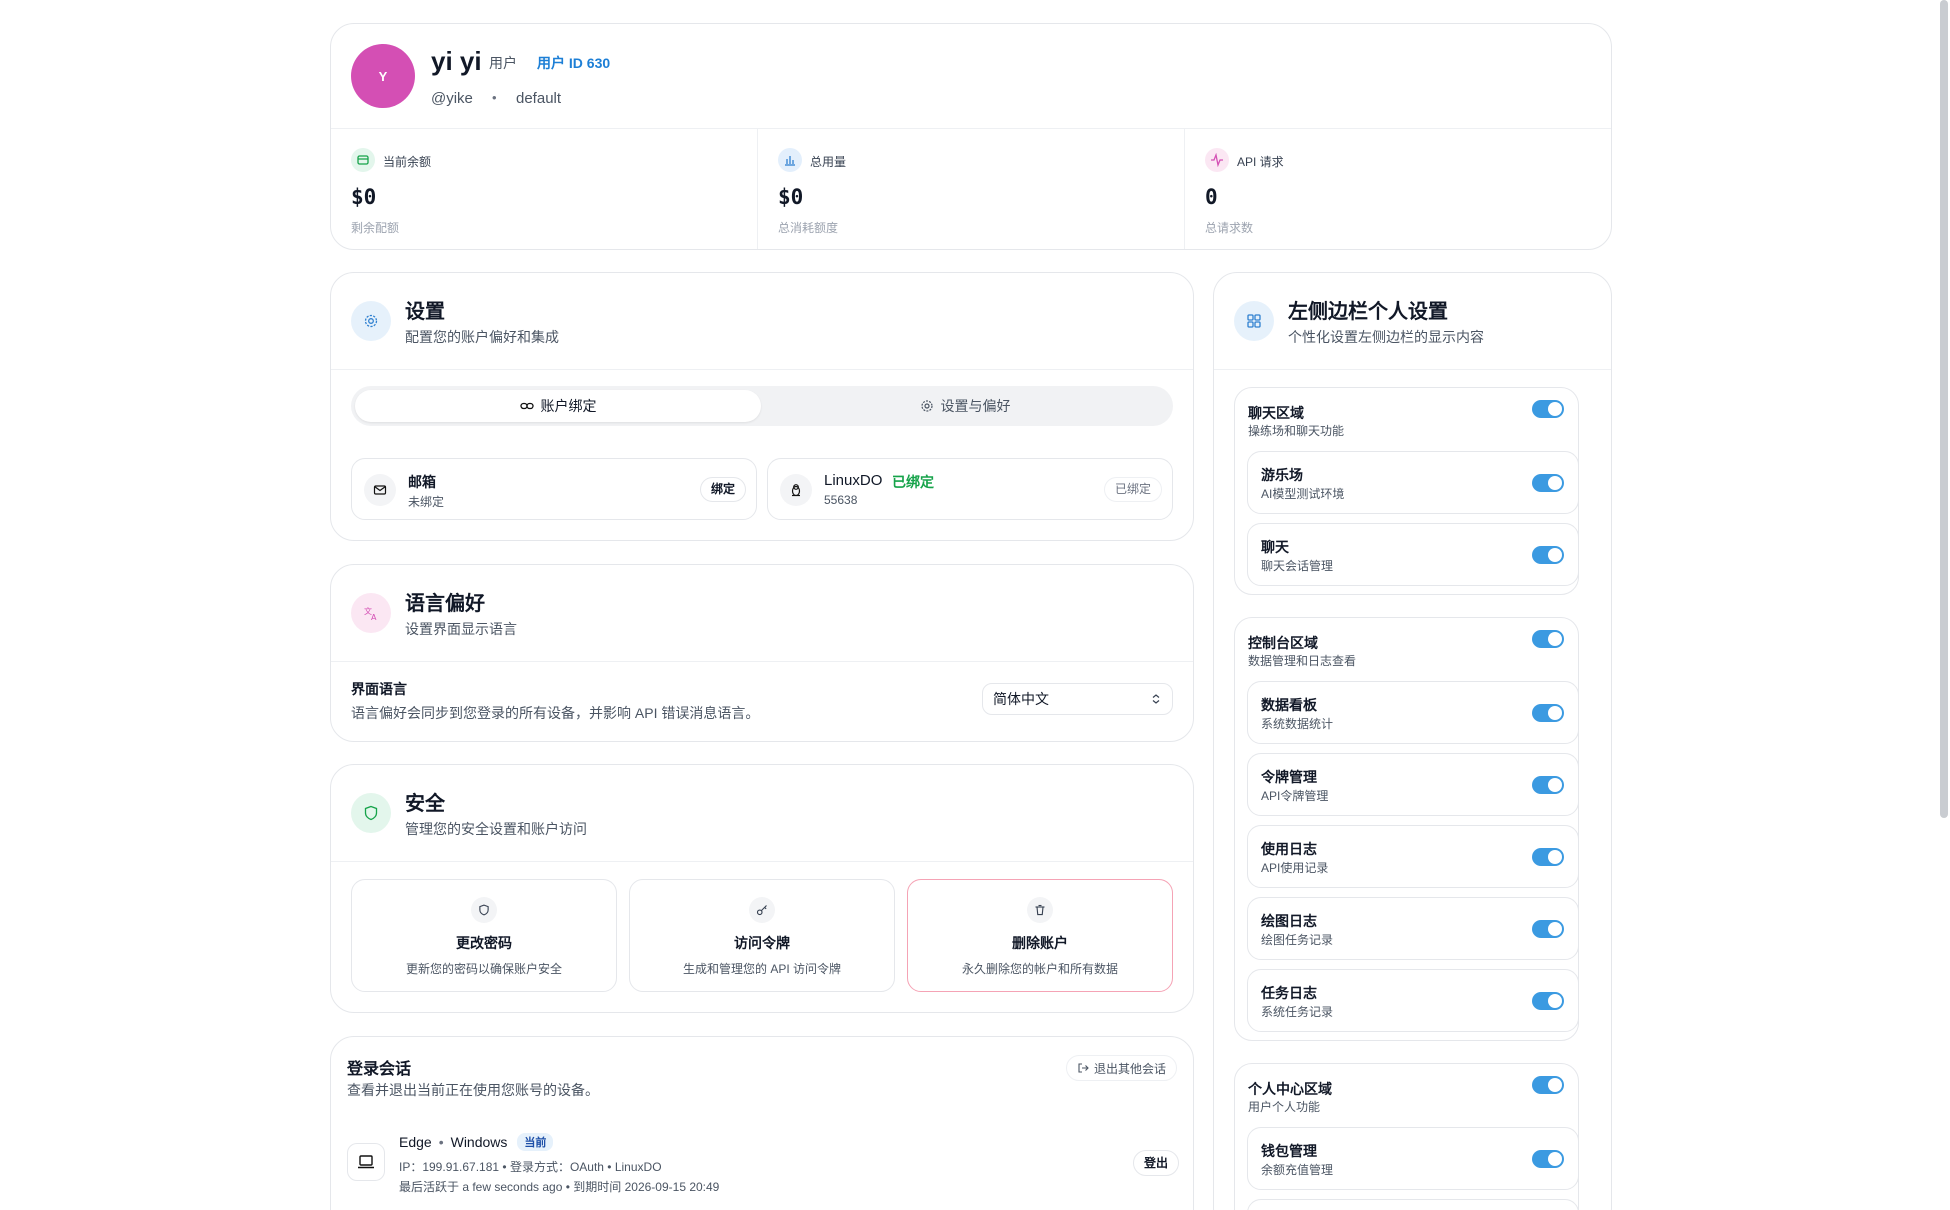  I want to click on sidebar-item-task-logs: 任务日志 系统任务记录, so click(1413, 1000).